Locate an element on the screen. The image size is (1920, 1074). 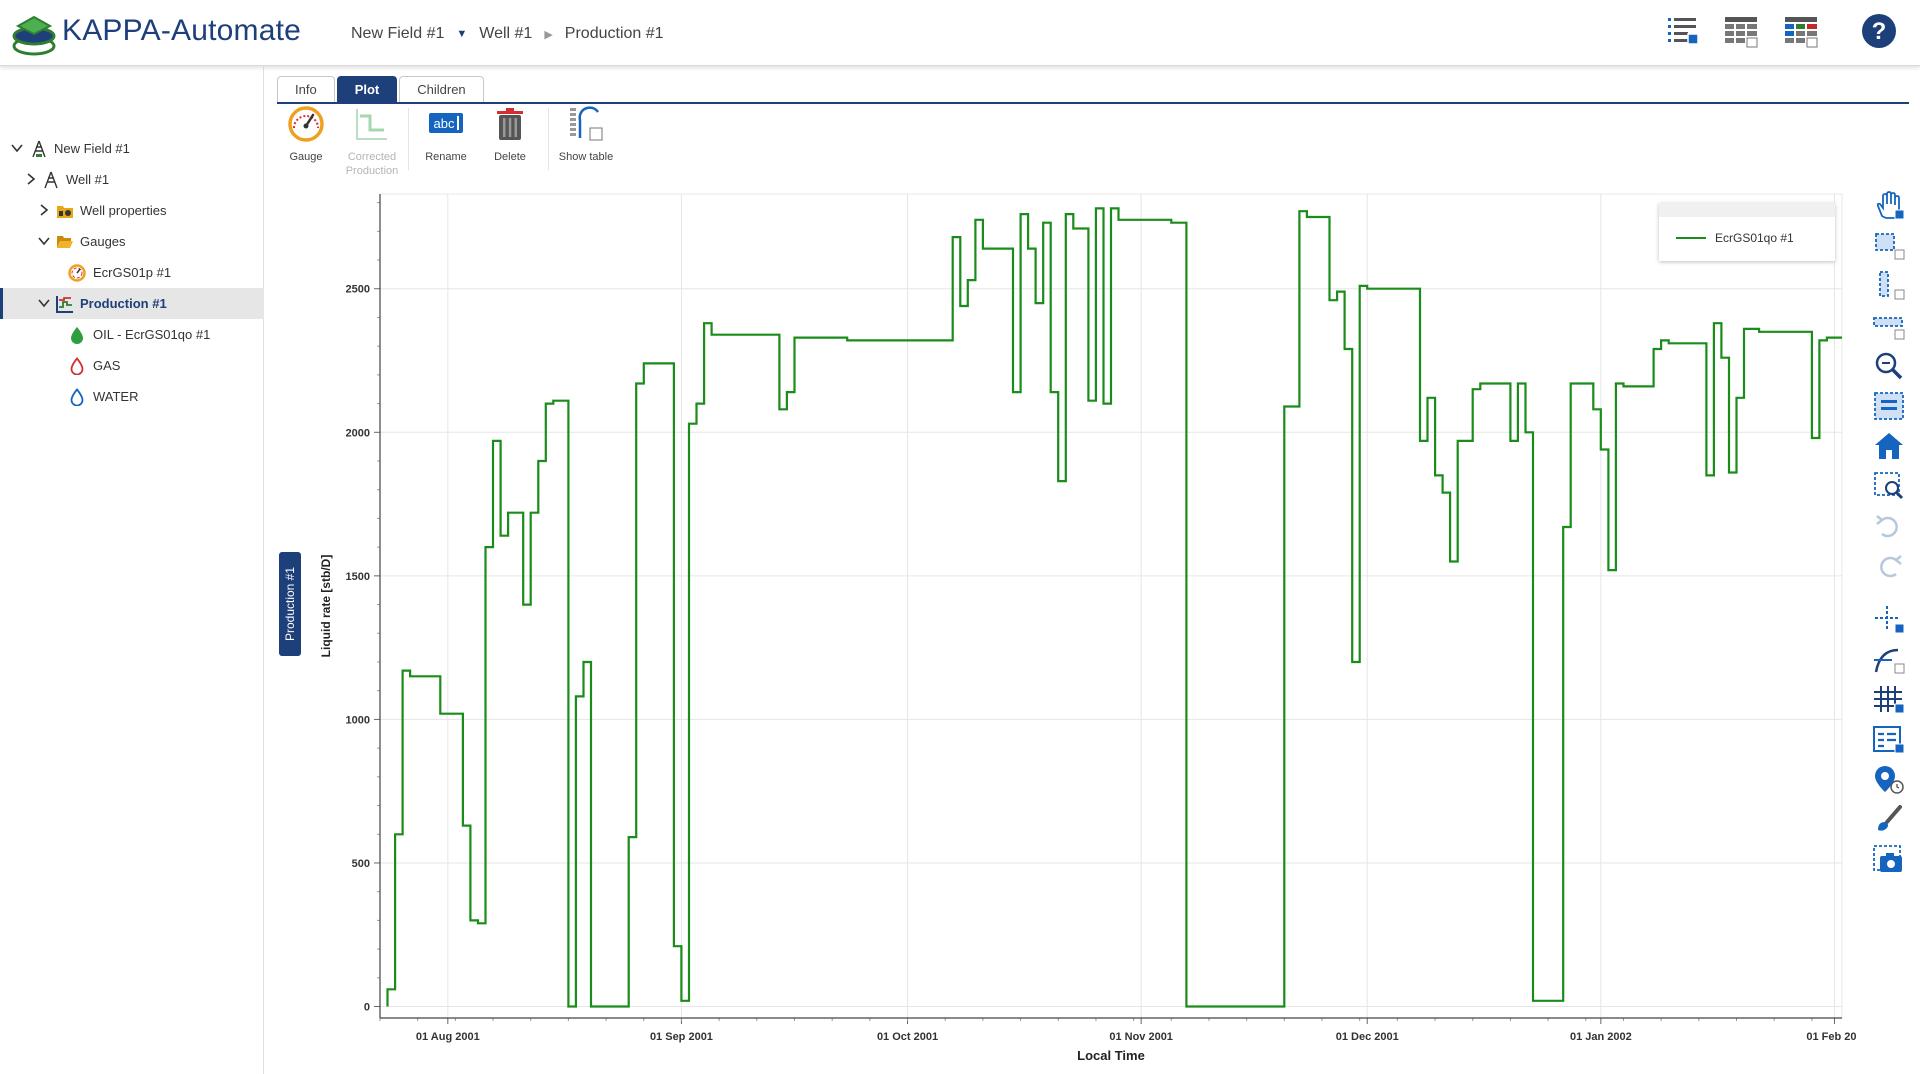
brush-icon is located at coordinates (1890, 818).